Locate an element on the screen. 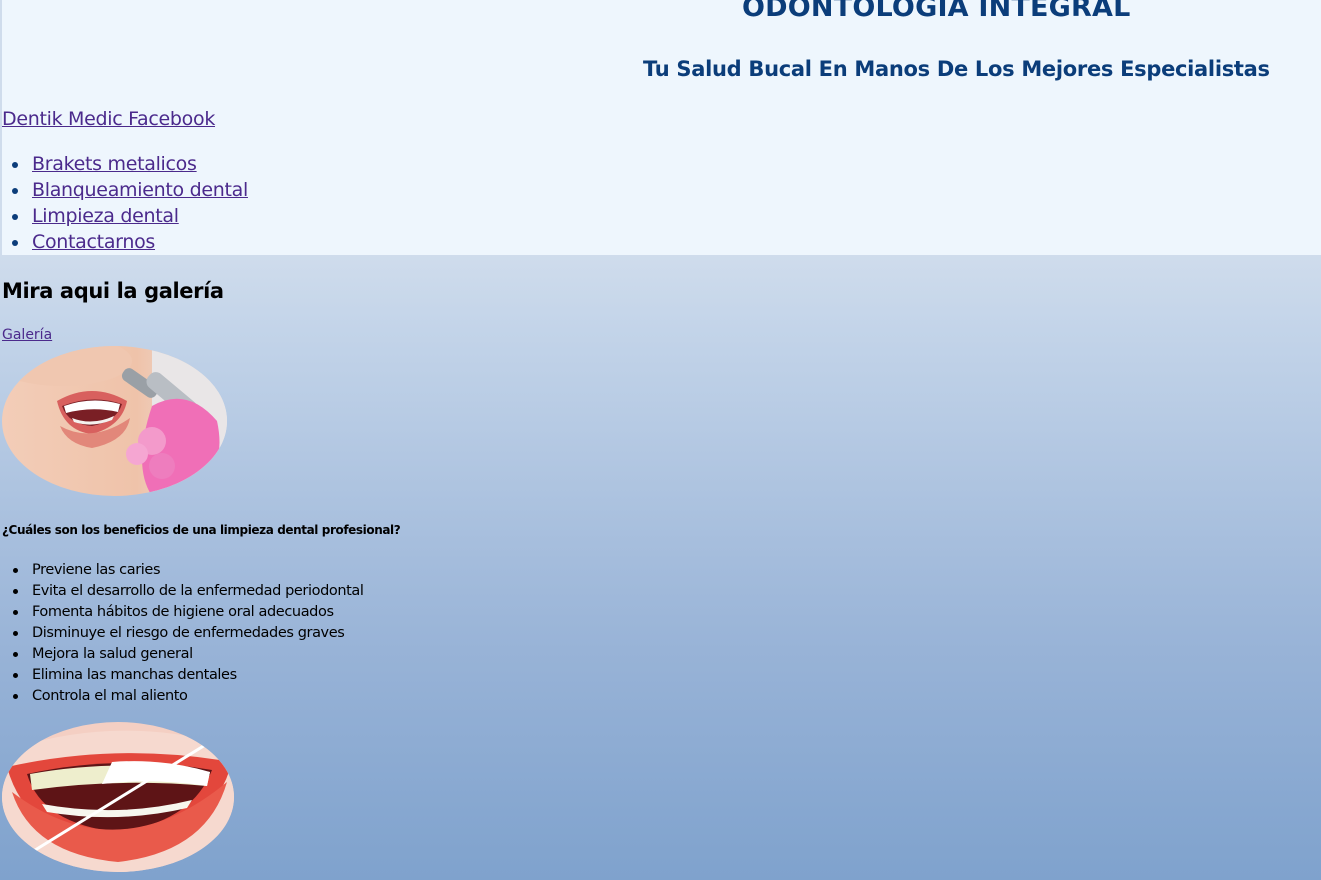  list-item: Controla el mal aliento is located at coordinates (188, 696).